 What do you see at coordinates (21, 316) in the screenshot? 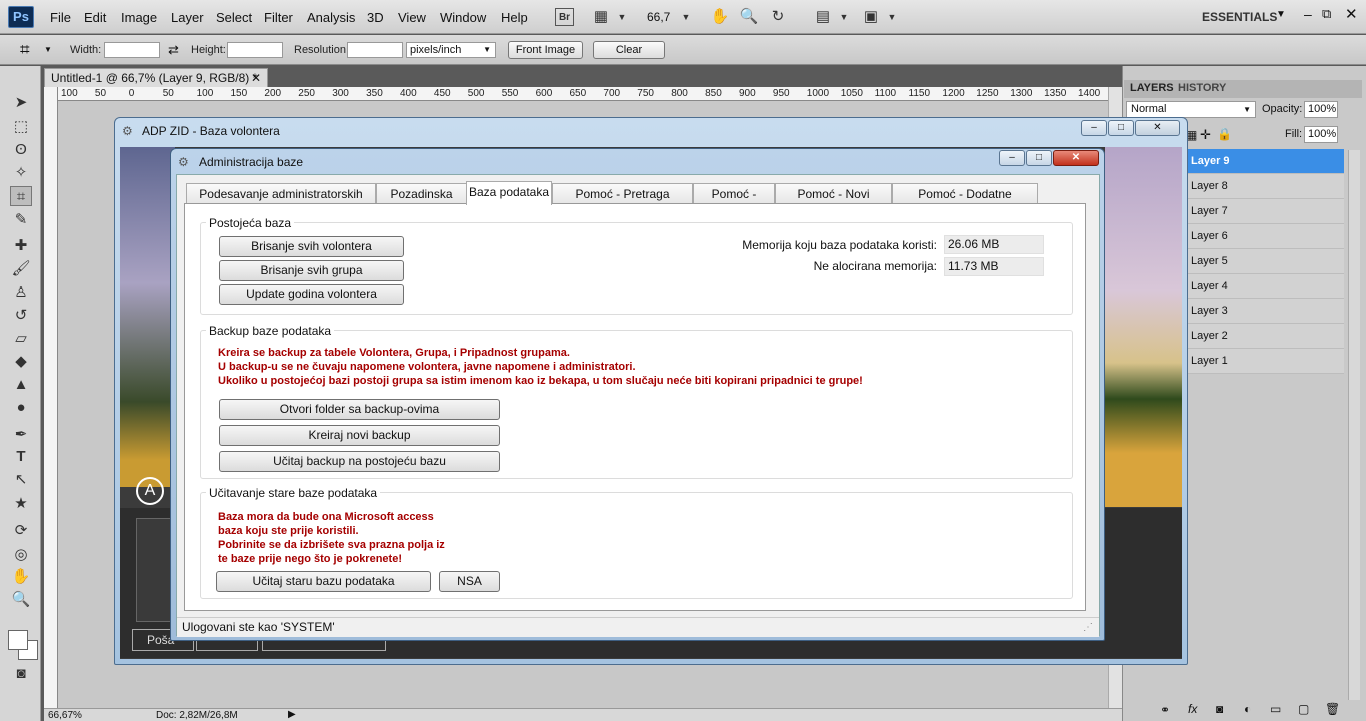
I see `history-brush-icon: ↺` at bounding box center [21, 316].